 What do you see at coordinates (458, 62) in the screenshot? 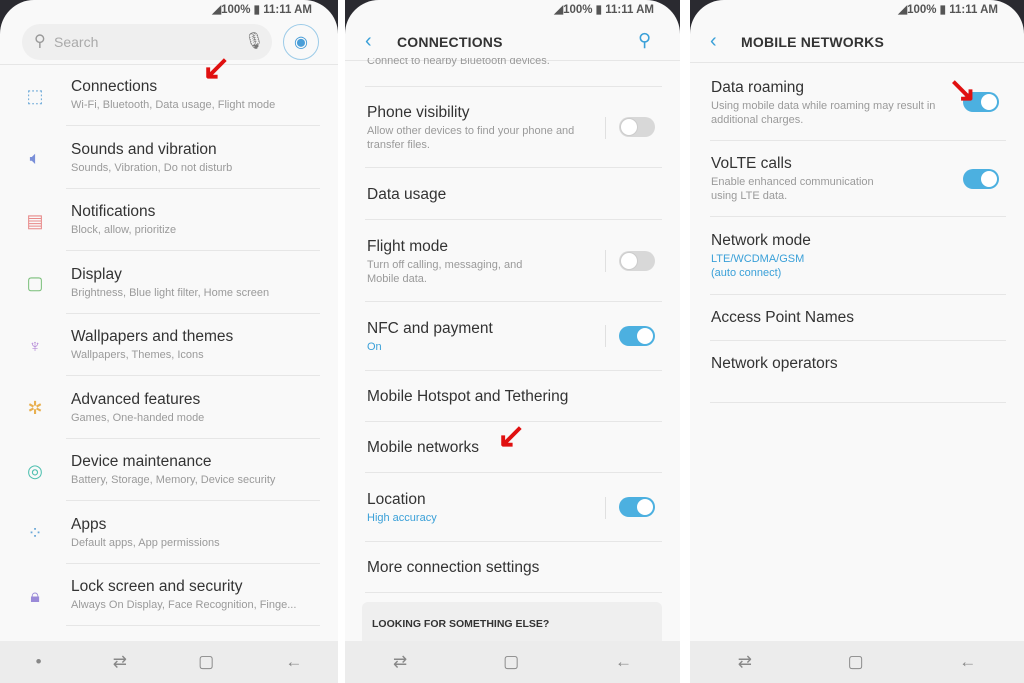
I see `partial-text: Connect to nearby Bluetooth devices.` at bounding box center [458, 62].